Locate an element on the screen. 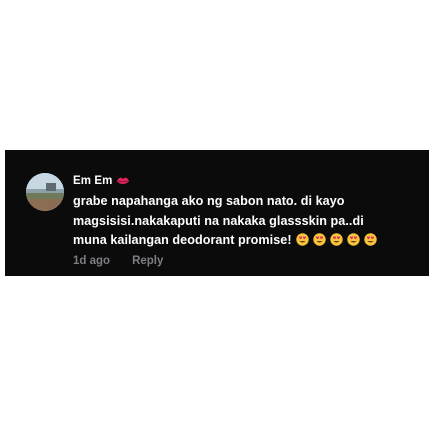 The height and width of the screenshot is (433, 433). timestamp: 1d ago is located at coordinates (92, 260).